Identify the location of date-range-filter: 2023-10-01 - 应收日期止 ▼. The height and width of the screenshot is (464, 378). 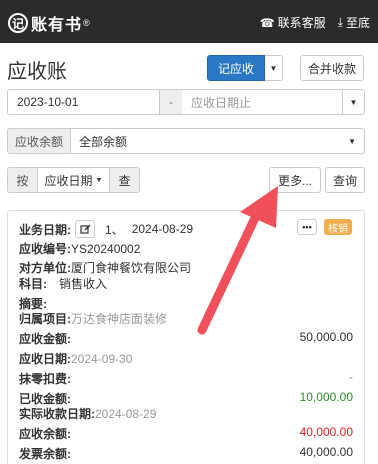
(186, 102).